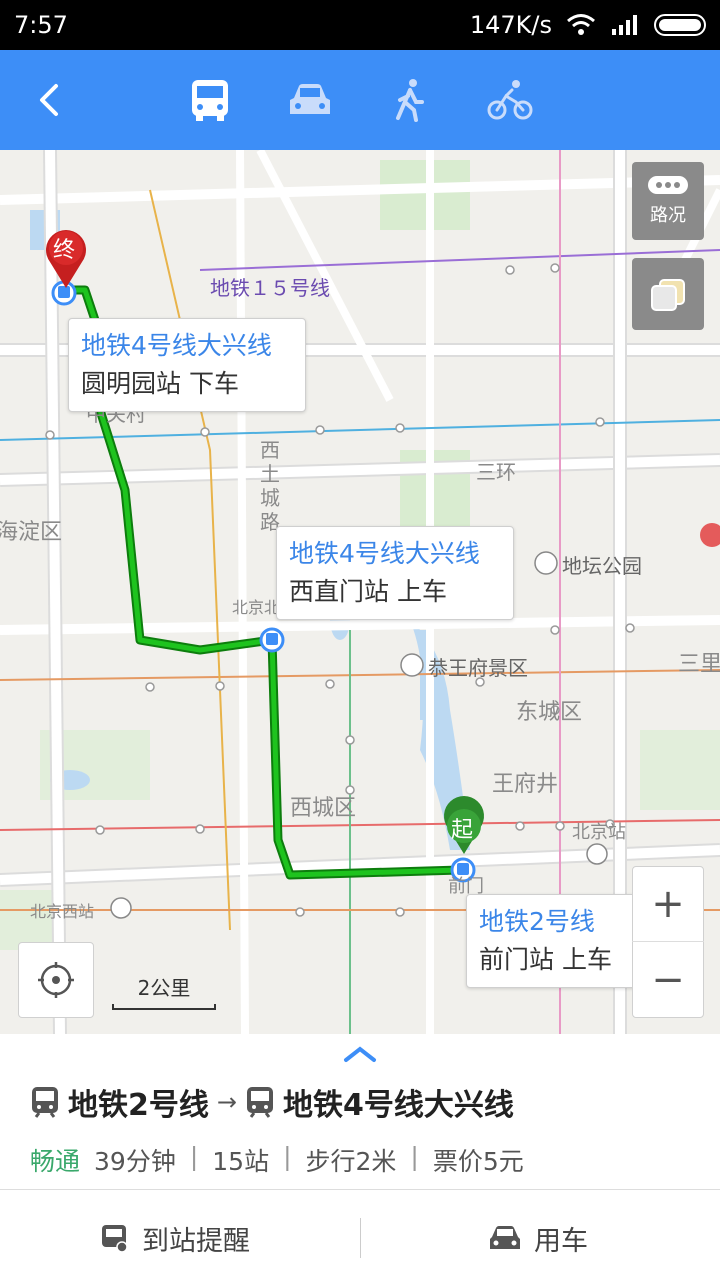 This screenshot has height=1280, width=720. Describe the element at coordinates (64, 248) in the screenshot. I see `end-marker: 终` at that location.